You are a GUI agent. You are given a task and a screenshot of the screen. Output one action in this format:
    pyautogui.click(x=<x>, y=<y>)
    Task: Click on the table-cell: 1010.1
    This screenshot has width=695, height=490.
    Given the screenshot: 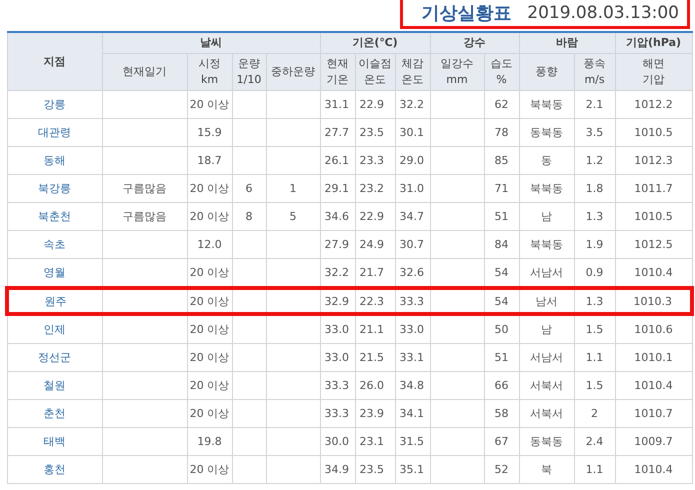 What is the action you would take?
    pyautogui.click(x=653, y=358)
    